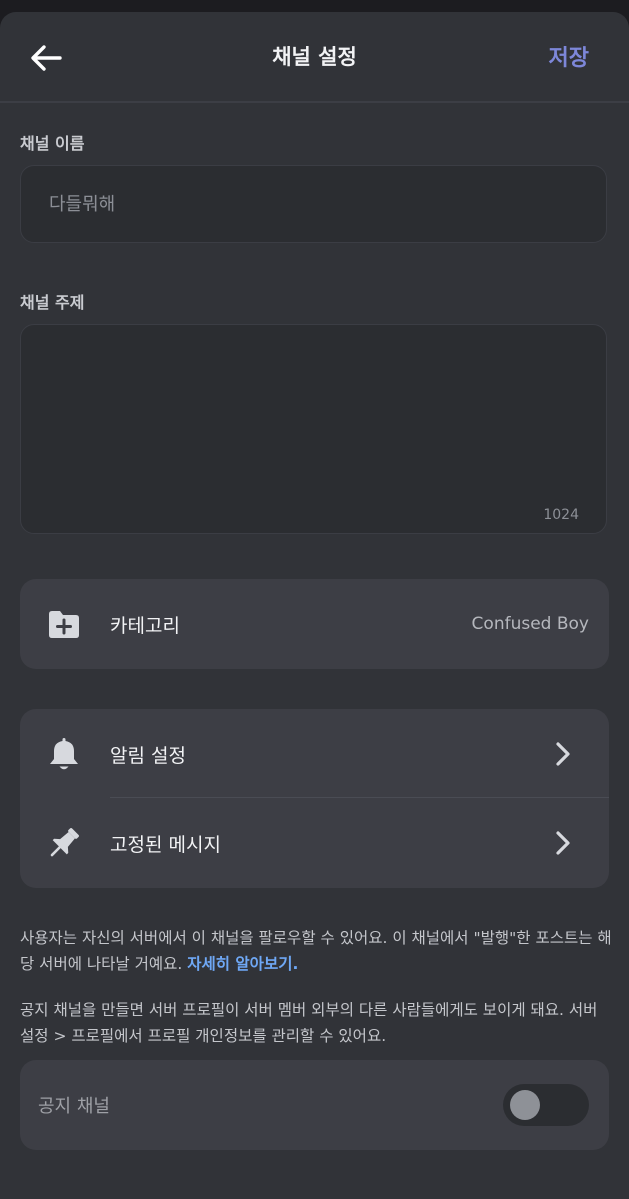  I want to click on channel-name-field, so click(313, 204).